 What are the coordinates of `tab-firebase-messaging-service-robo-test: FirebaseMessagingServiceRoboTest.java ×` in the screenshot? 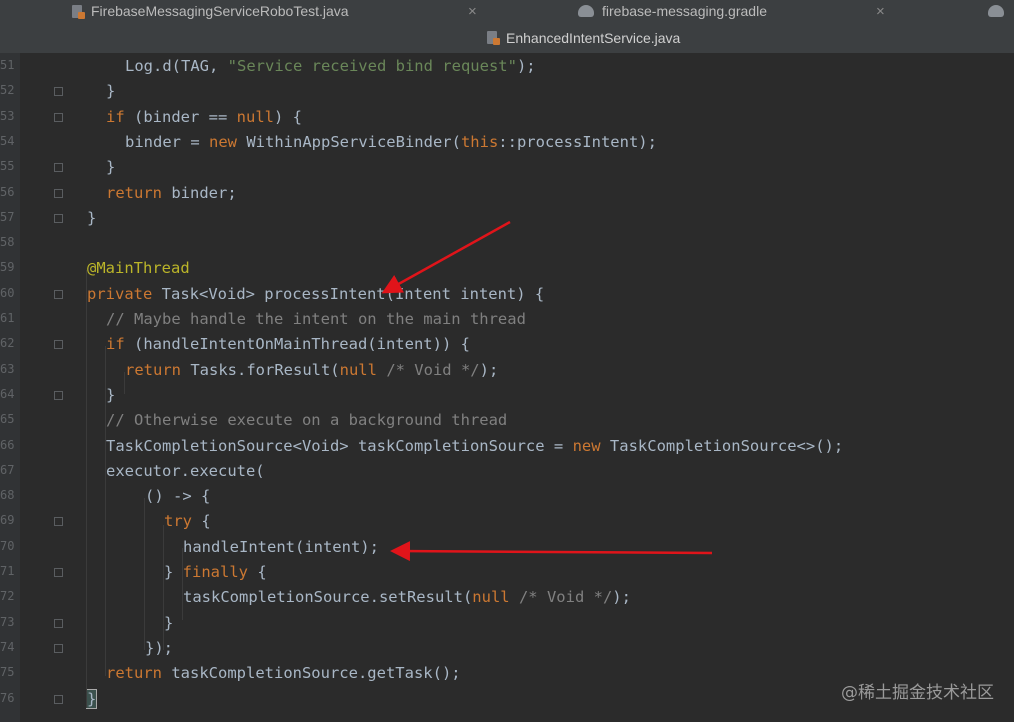 It's located at (277, 11).